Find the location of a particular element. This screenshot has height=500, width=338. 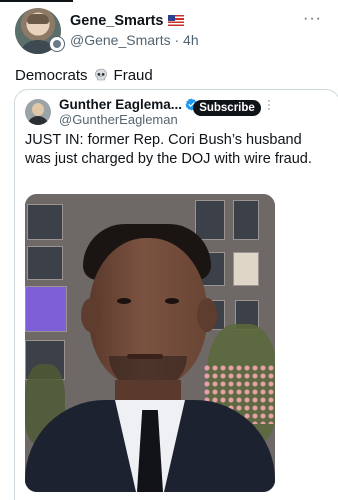

author-meta: @Gene_Smarts · 4h is located at coordinates (134, 40).